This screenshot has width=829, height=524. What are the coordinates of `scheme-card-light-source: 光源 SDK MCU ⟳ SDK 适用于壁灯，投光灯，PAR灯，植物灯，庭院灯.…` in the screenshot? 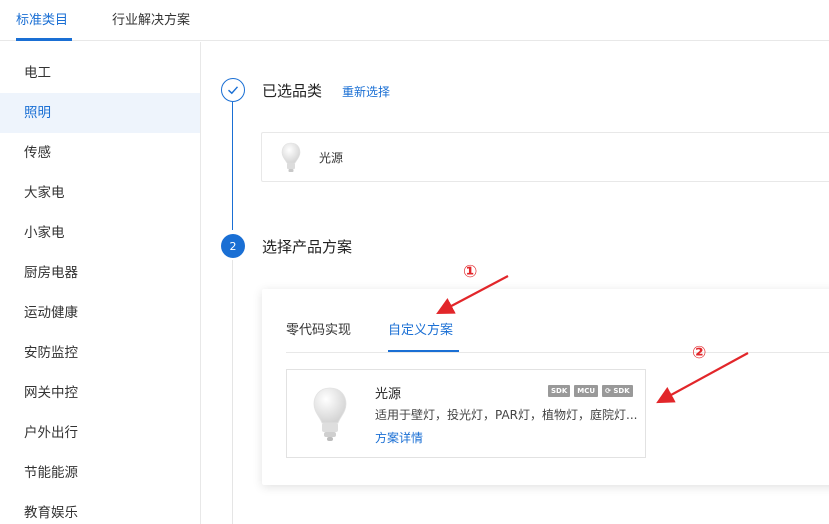 It's located at (466, 413).